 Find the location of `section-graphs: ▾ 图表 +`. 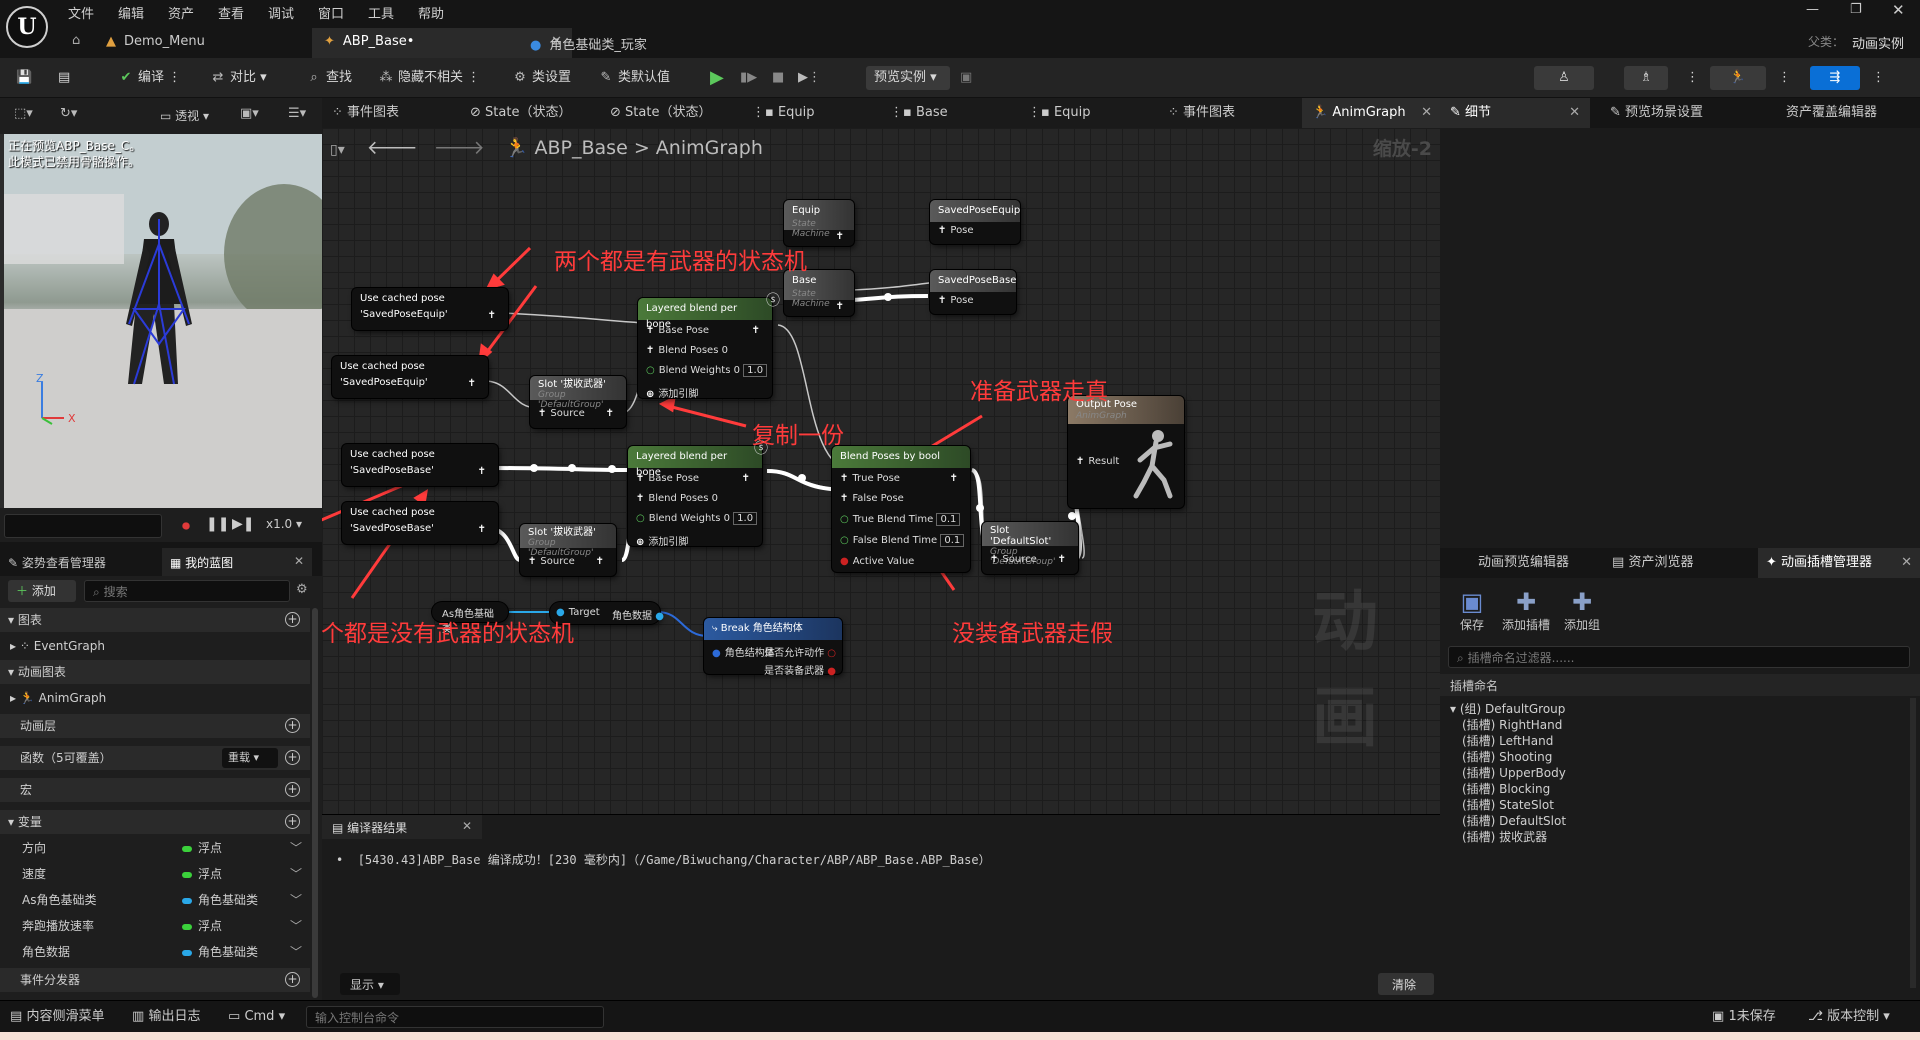

section-graphs: ▾ 图表 + is located at coordinates (155, 620).